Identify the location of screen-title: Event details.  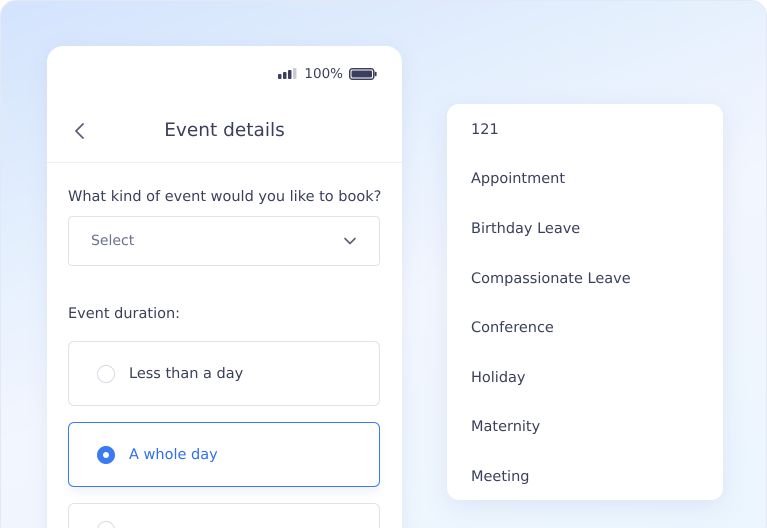
(224, 130).